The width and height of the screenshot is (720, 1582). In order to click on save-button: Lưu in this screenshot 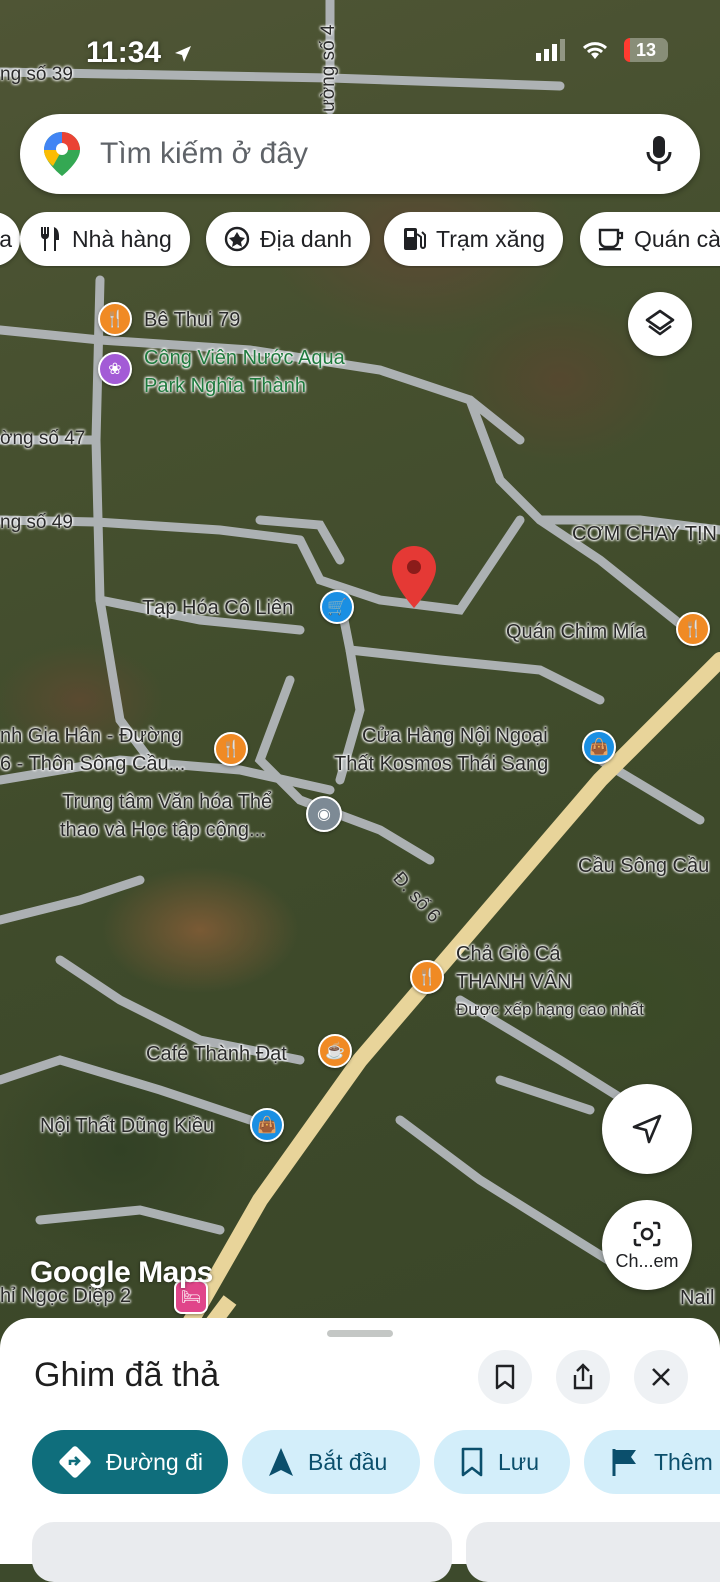, I will do `click(502, 1462)`.